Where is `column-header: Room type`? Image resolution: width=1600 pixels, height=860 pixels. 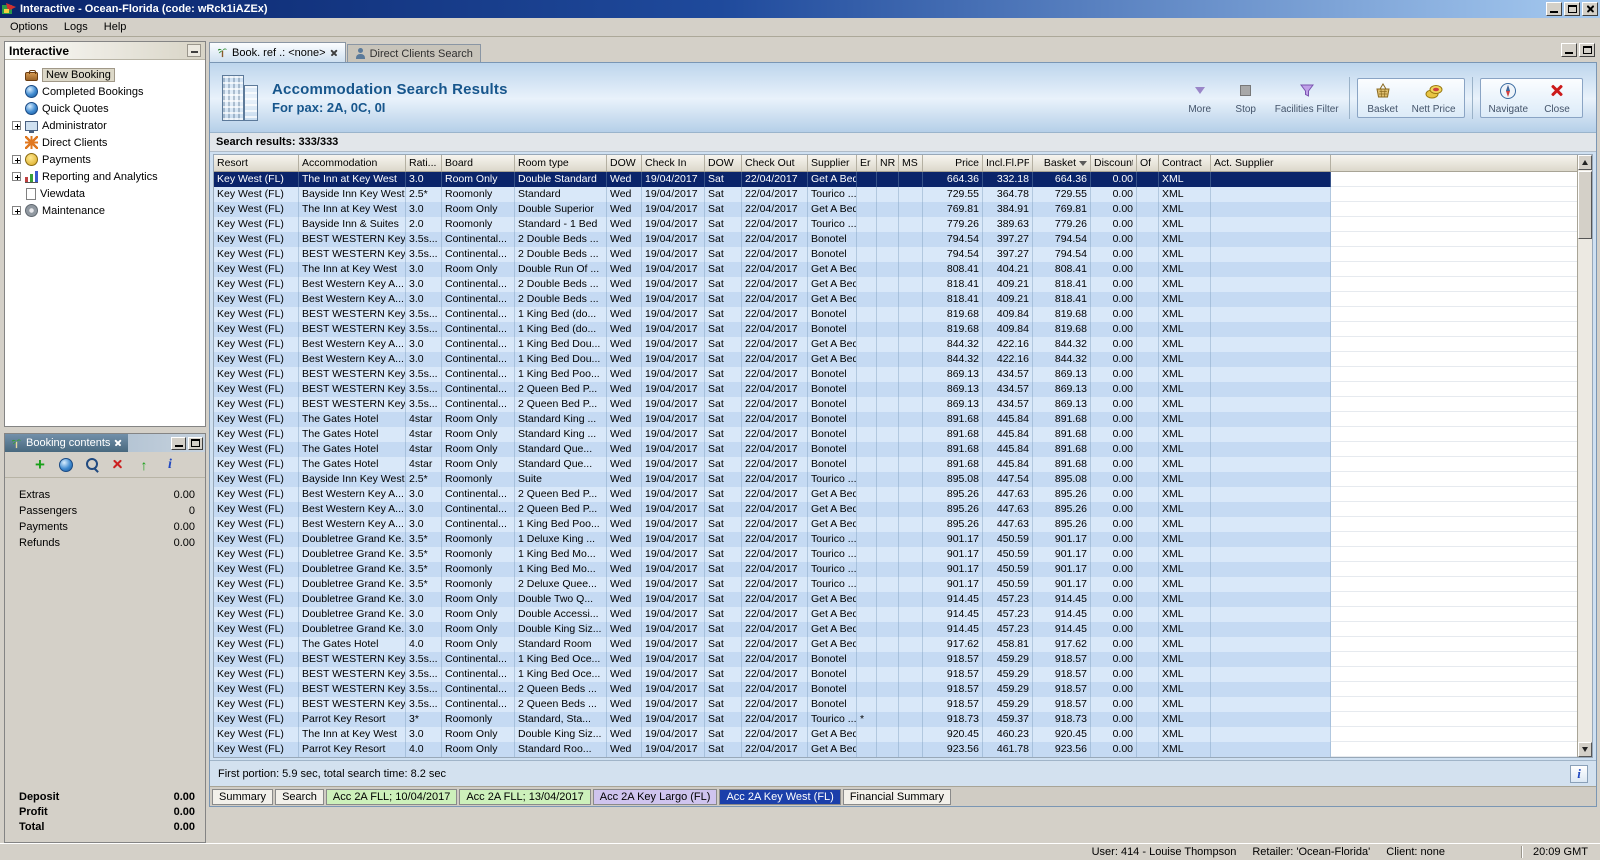 column-header: Room type is located at coordinates (561, 163).